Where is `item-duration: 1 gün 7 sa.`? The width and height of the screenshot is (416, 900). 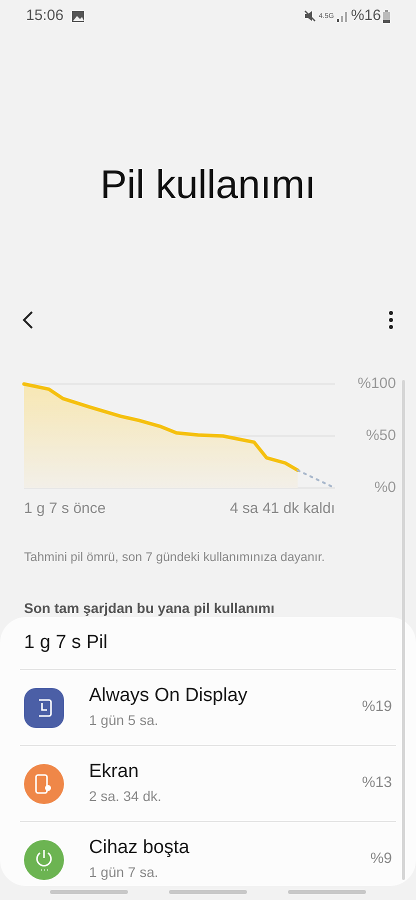 item-duration: 1 gün 7 sa. is located at coordinates (124, 872).